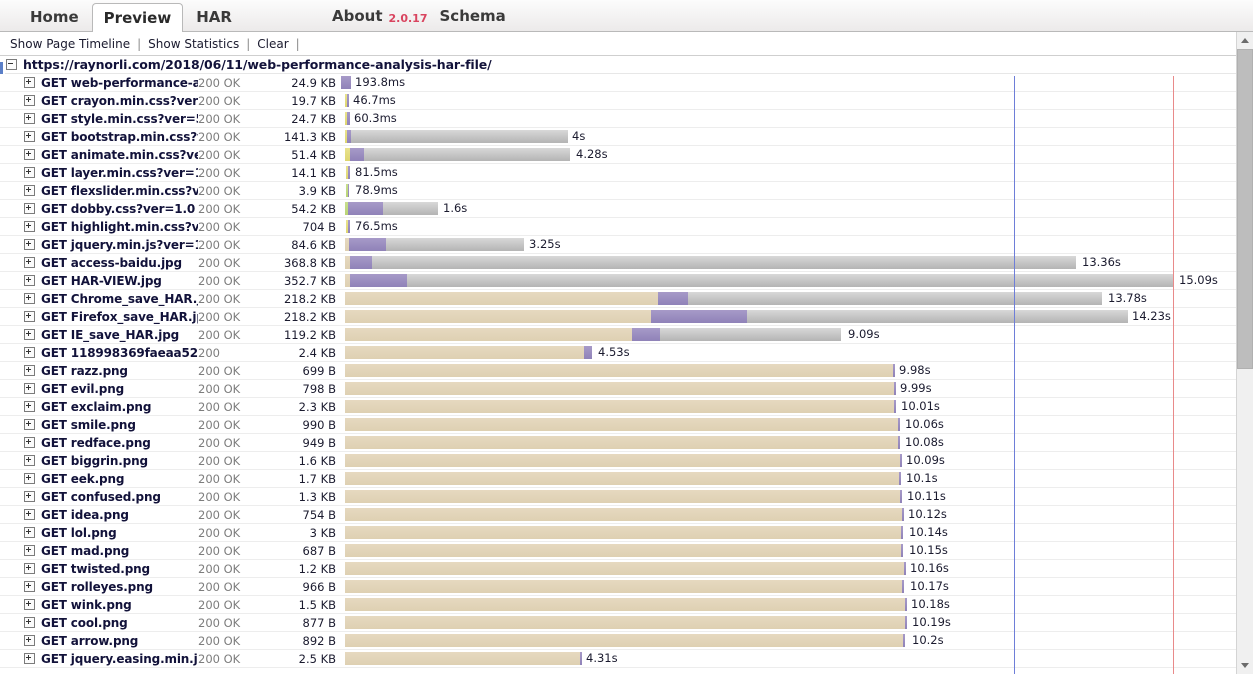 The width and height of the screenshot is (1253, 674). I want to click on collapse-minus-icon, so click(11, 64).